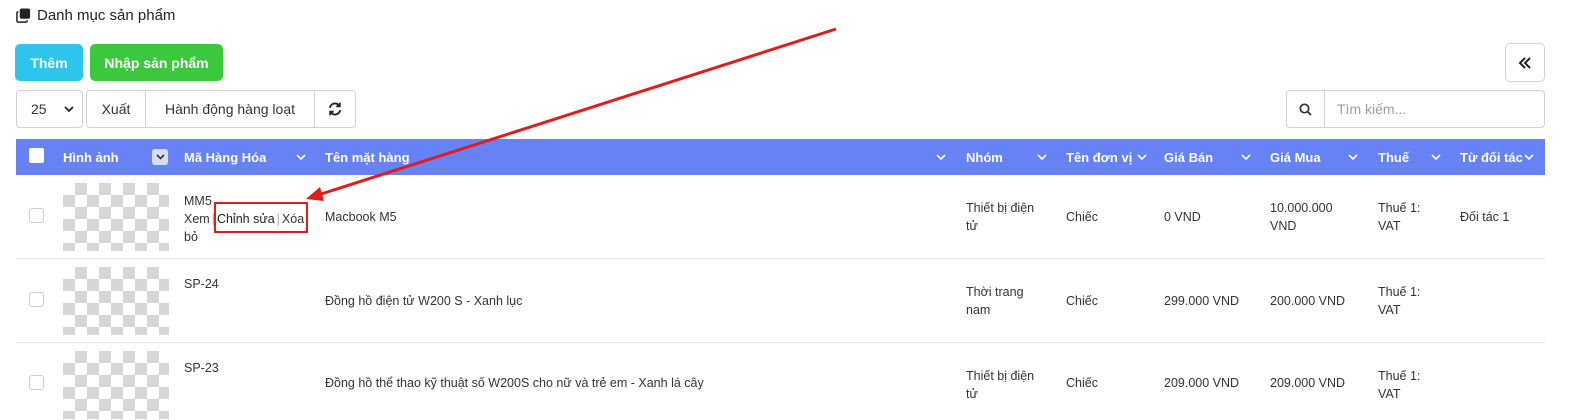 This screenshot has height=420, width=1591. What do you see at coordinates (1301, 217) in the screenshot?
I see `buy-price: 10.000.000 VND` at bounding box center [1301, 217].